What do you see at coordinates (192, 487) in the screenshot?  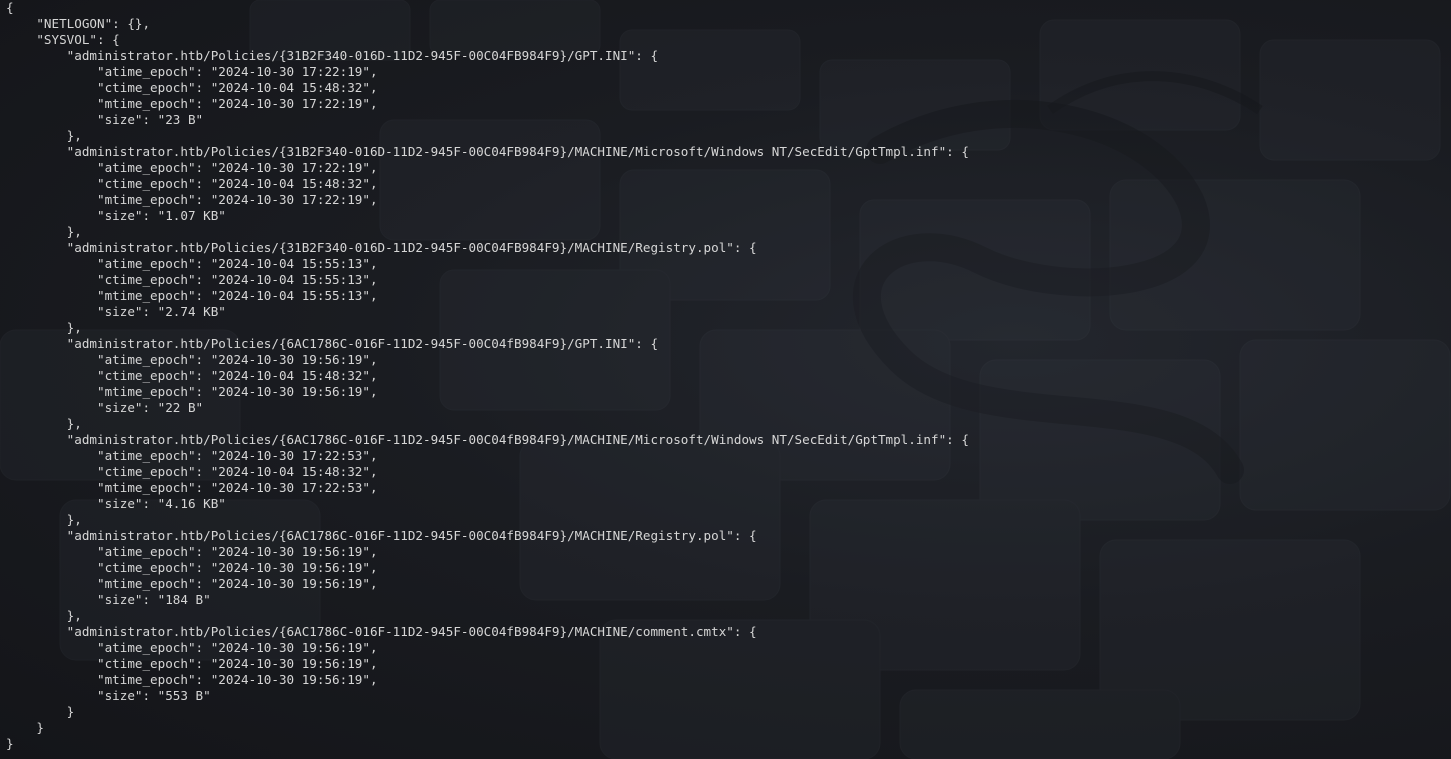 I see `output-line: "mtime_epoch": "2024-10-30 17:22:53",` at bounding box center [192, 487].